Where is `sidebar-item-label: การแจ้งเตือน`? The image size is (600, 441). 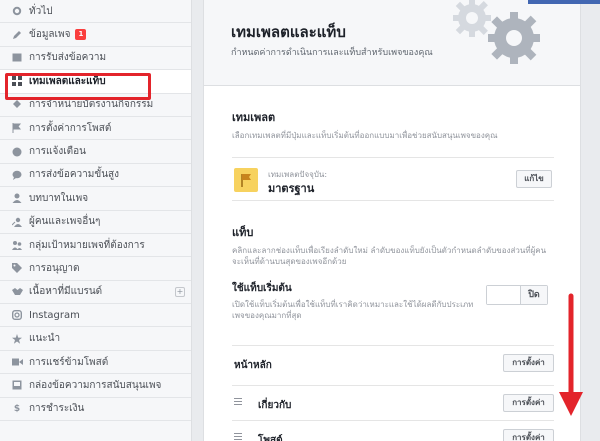
sidebar-item-label: การแจ้งเตือน is located at coordinates (57, 152).